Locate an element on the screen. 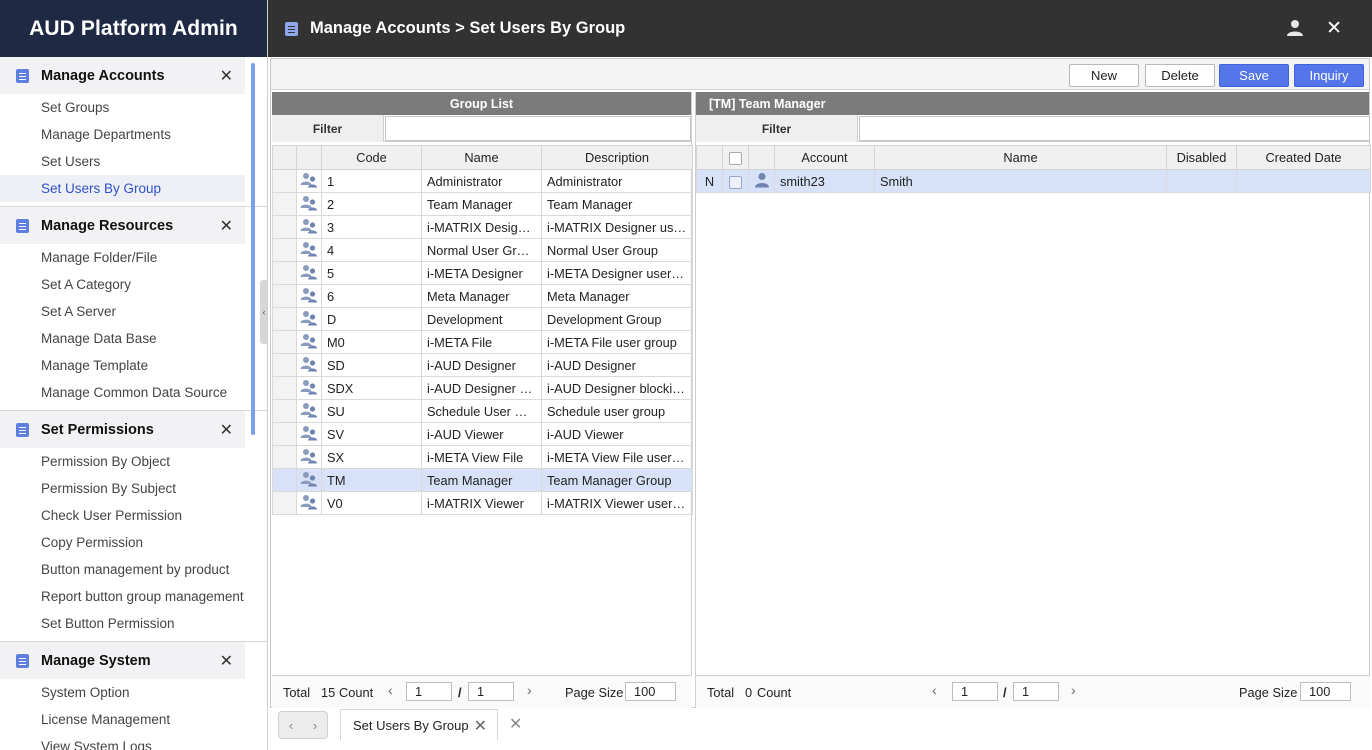  group-name-cell: Administrator is located at coordinates (481, 181).